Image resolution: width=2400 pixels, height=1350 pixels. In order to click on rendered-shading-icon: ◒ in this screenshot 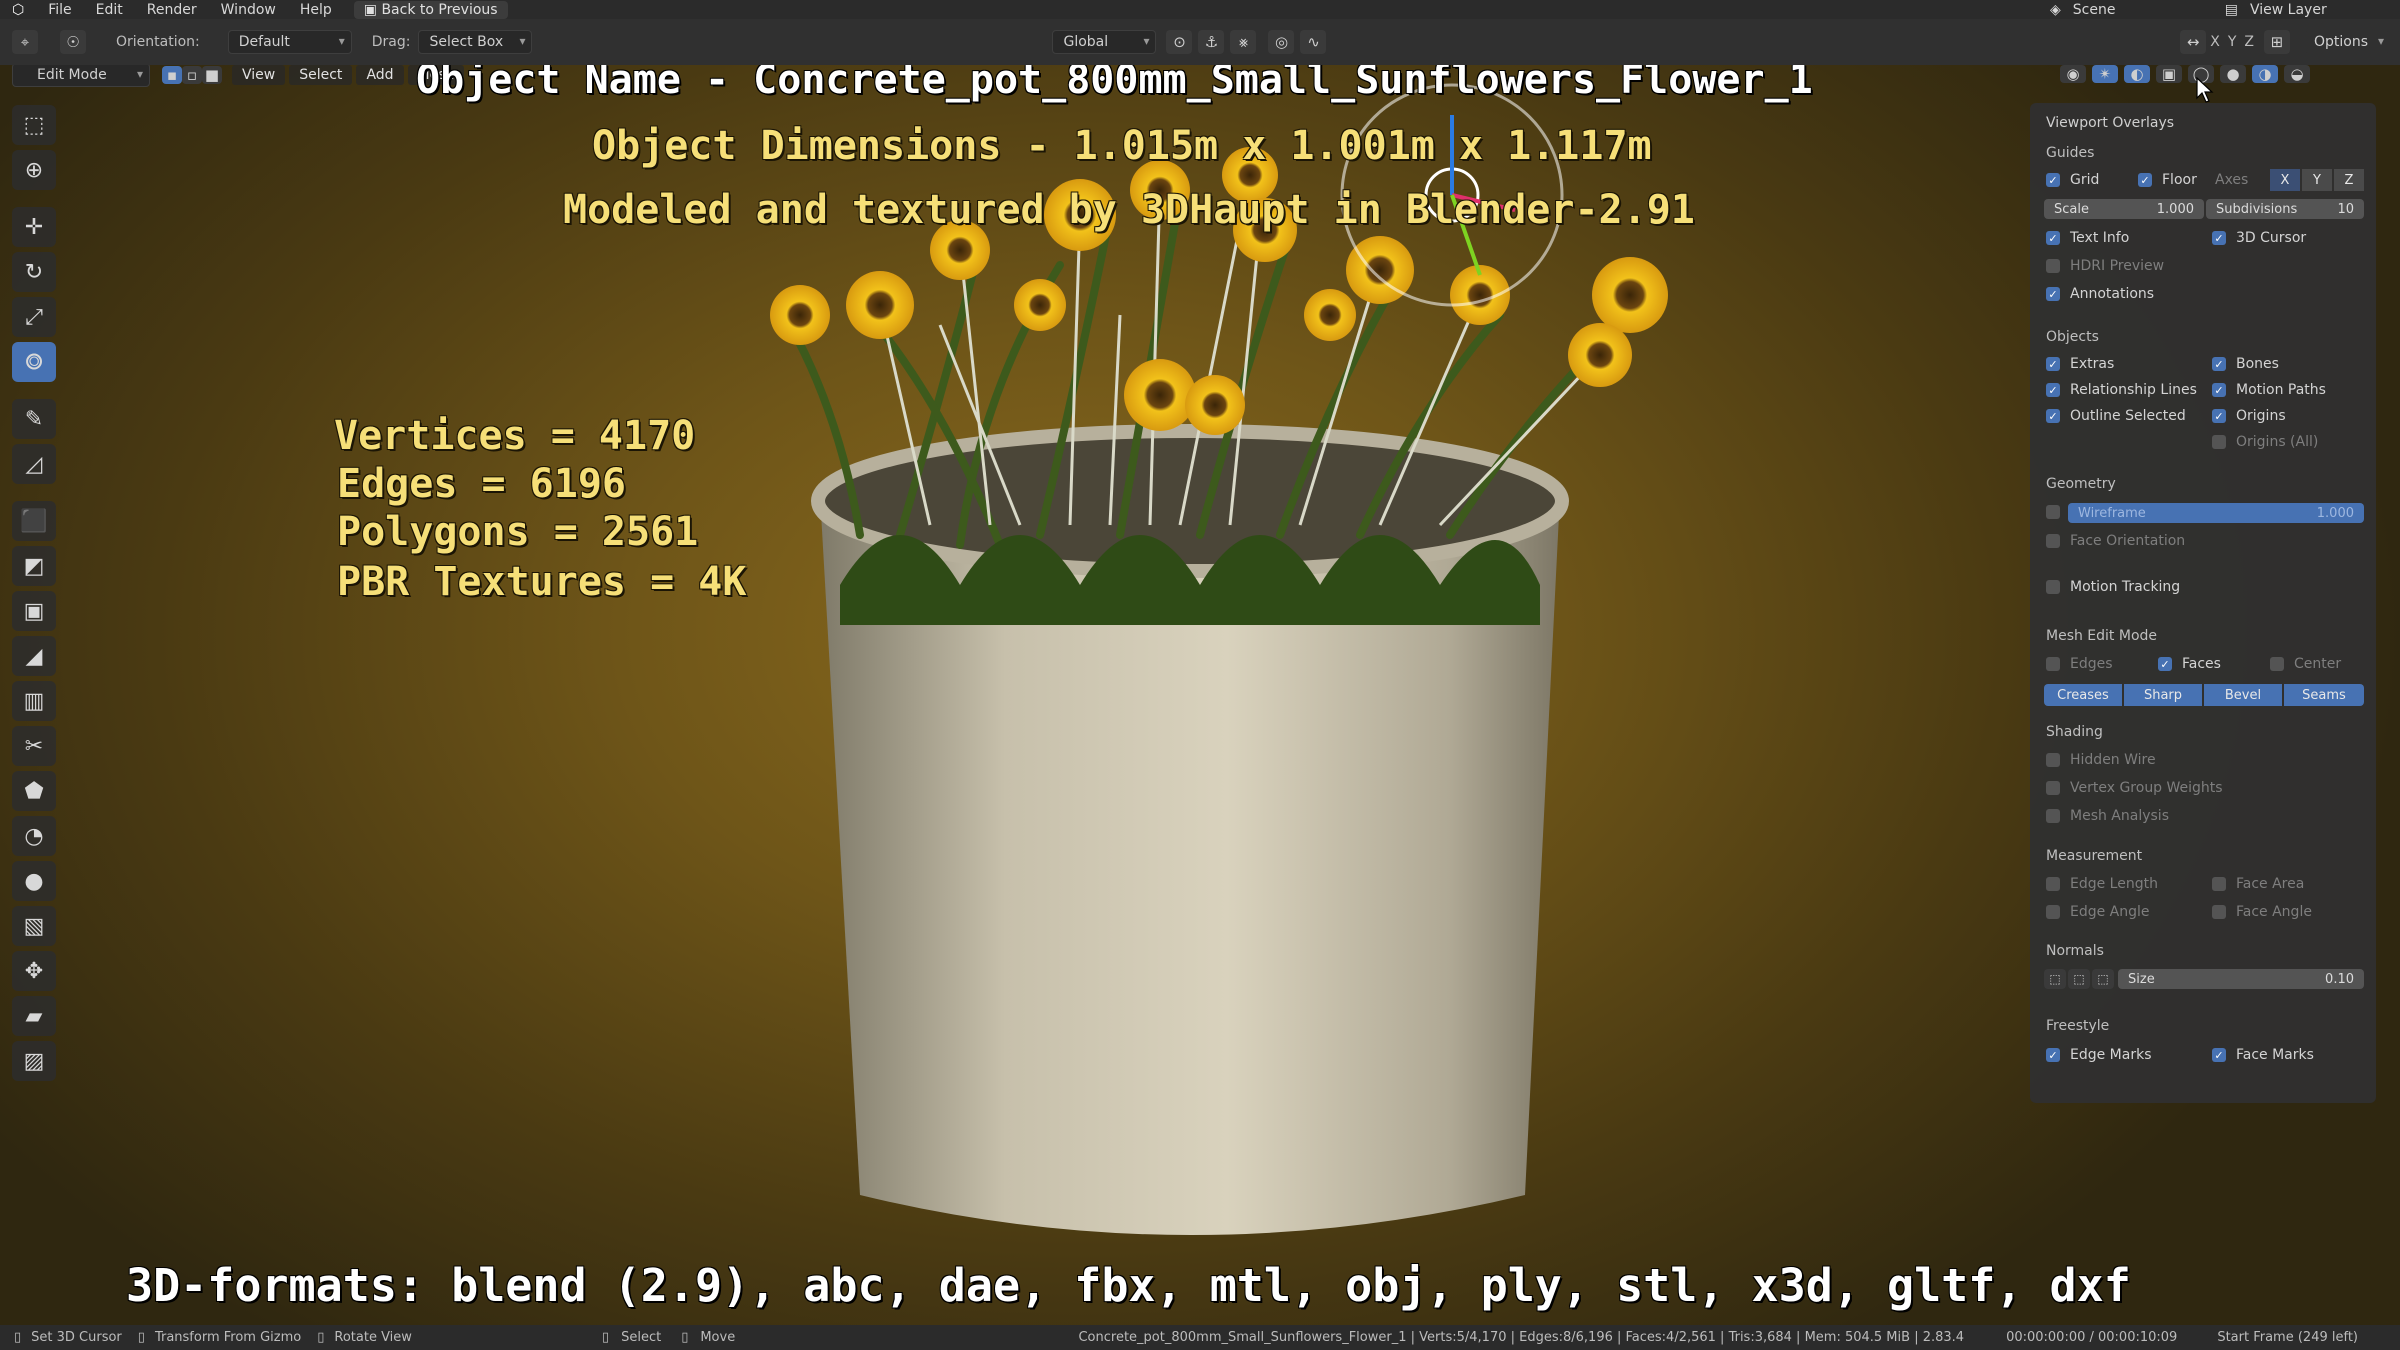, I will do `click(2297, 74)`.